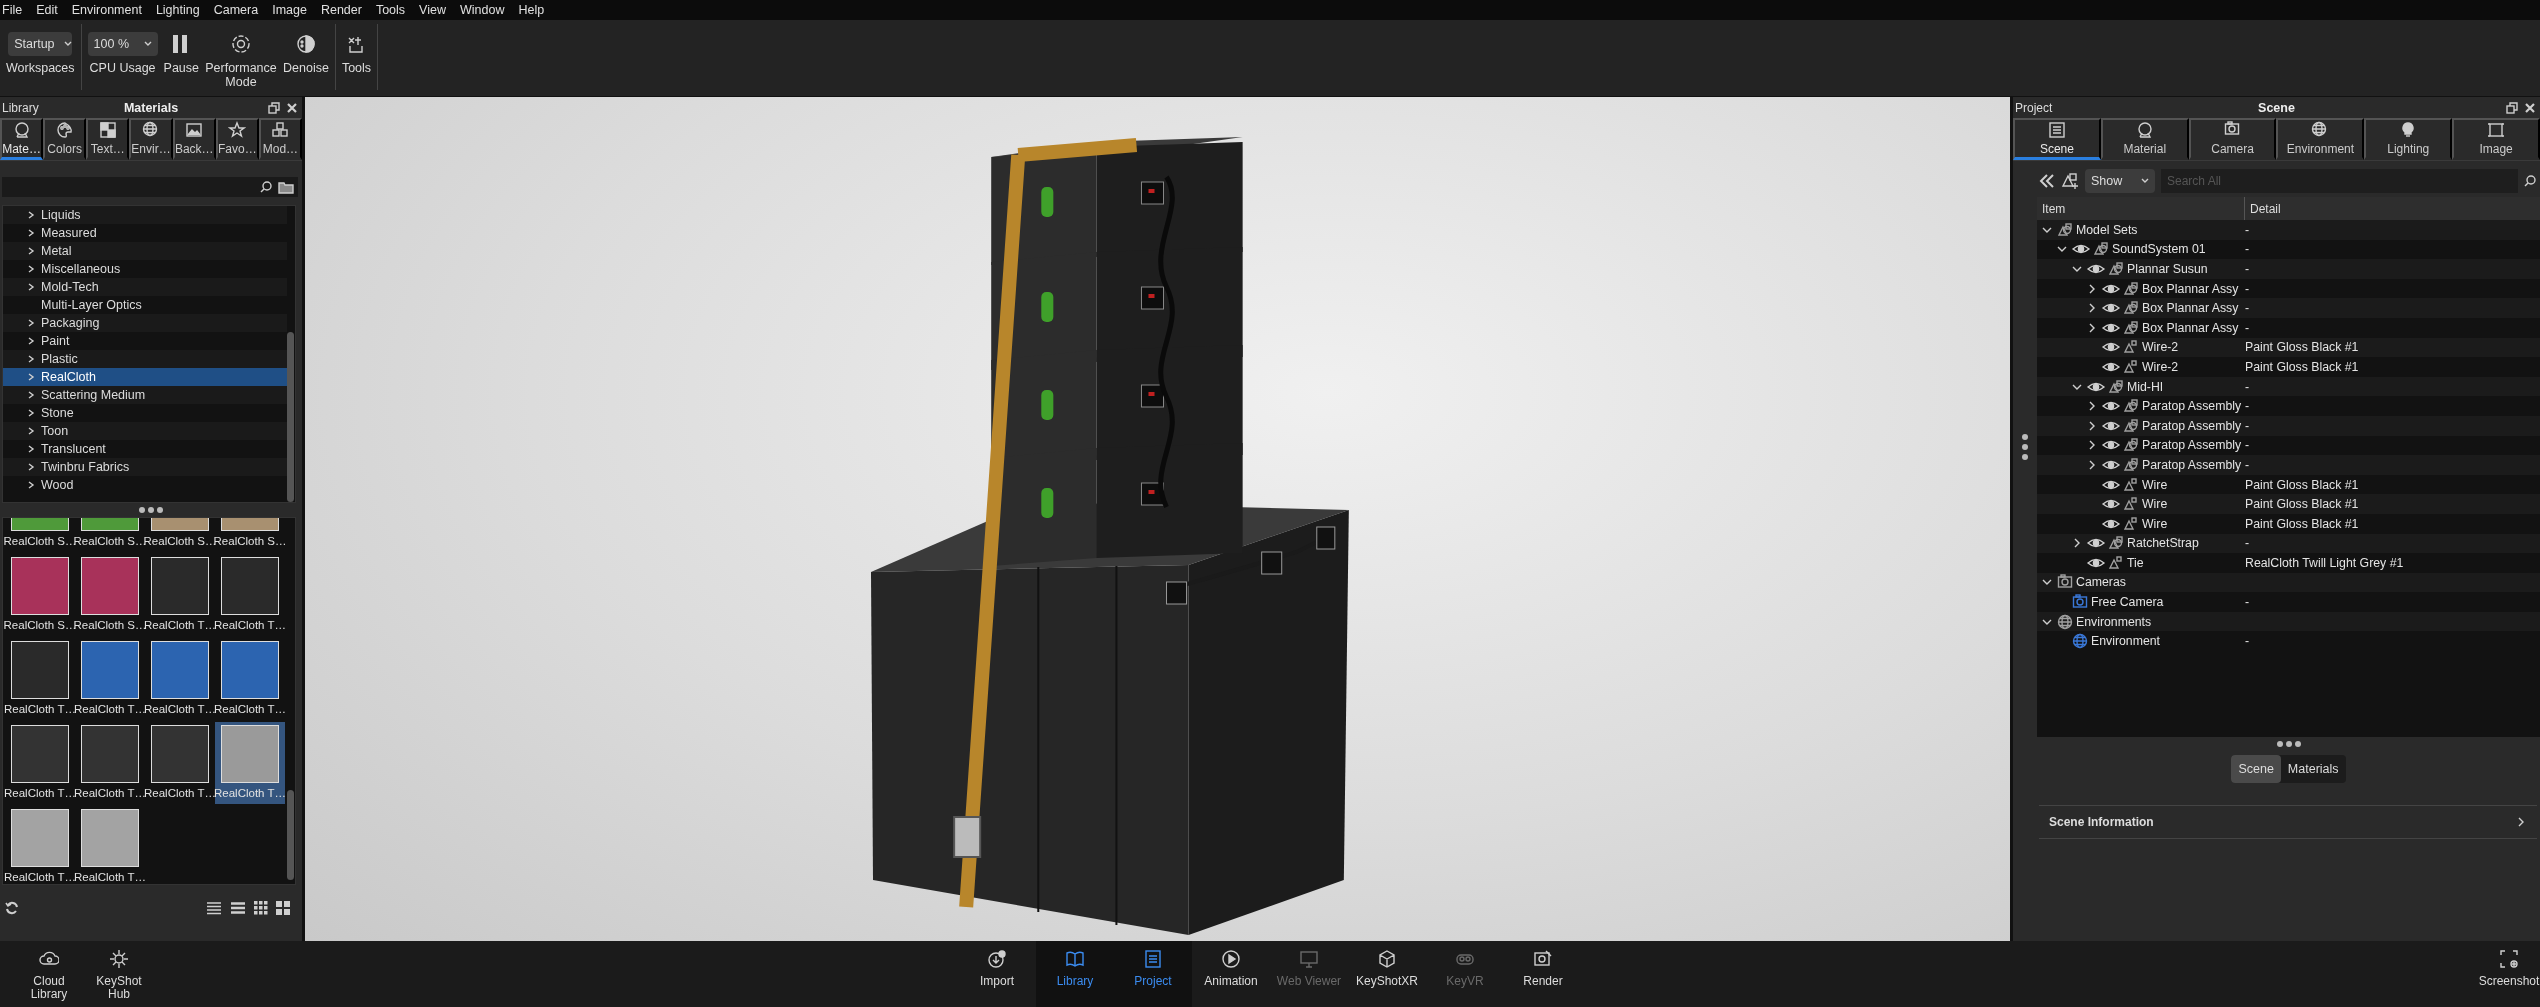 This screenshot has width=2540, height=1007. Describe the element at coordinates (2320, 139) in the screenshot. I see `tab: Environment` at that location.